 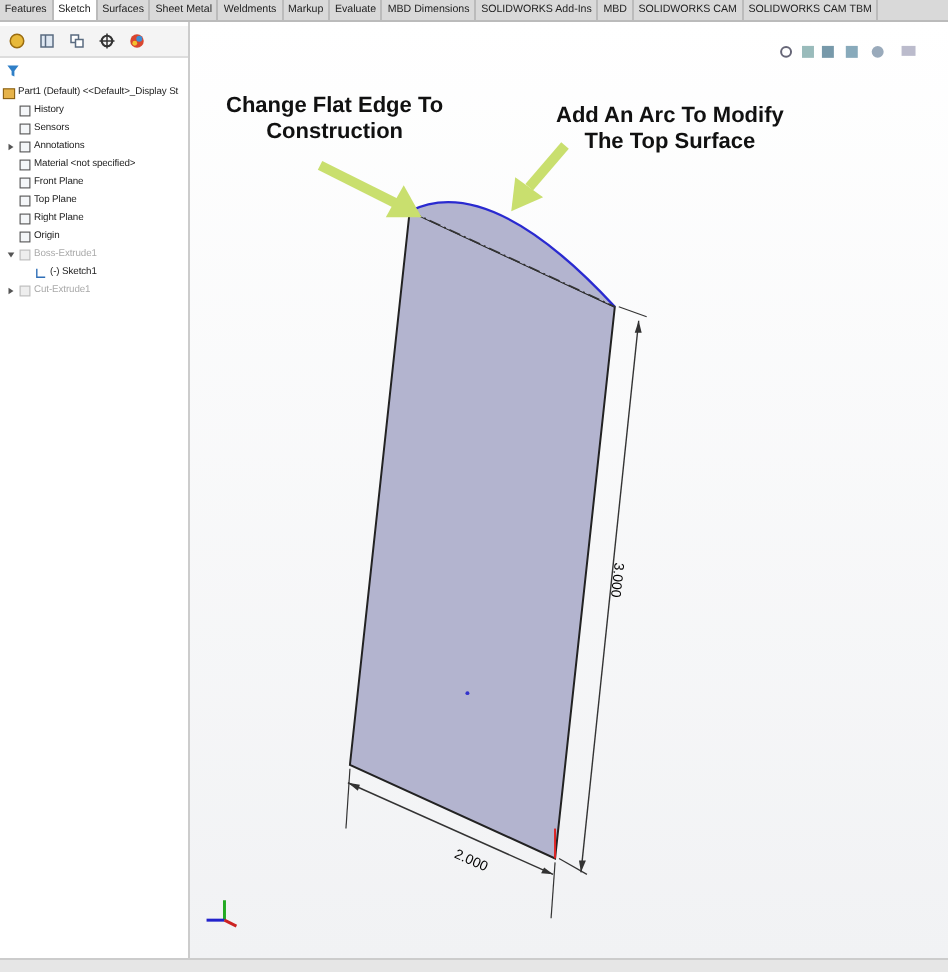 I want to click on part-icon, so click(x=9, y=93).